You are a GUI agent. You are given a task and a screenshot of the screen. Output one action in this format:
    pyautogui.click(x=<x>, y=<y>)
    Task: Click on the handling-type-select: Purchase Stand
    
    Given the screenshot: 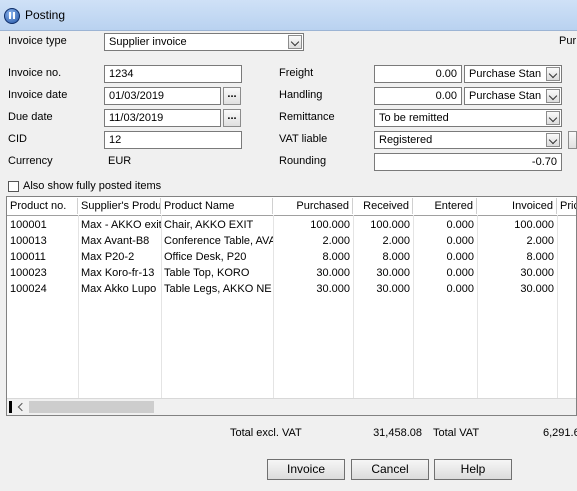 What is the action you would take?
    pyautogui.click(x=513, y=96)
    